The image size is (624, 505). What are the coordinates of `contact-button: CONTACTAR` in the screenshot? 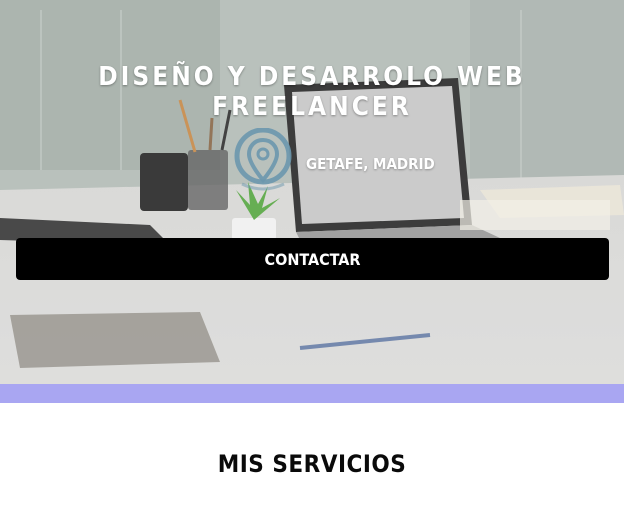 It's located at (312, 259).